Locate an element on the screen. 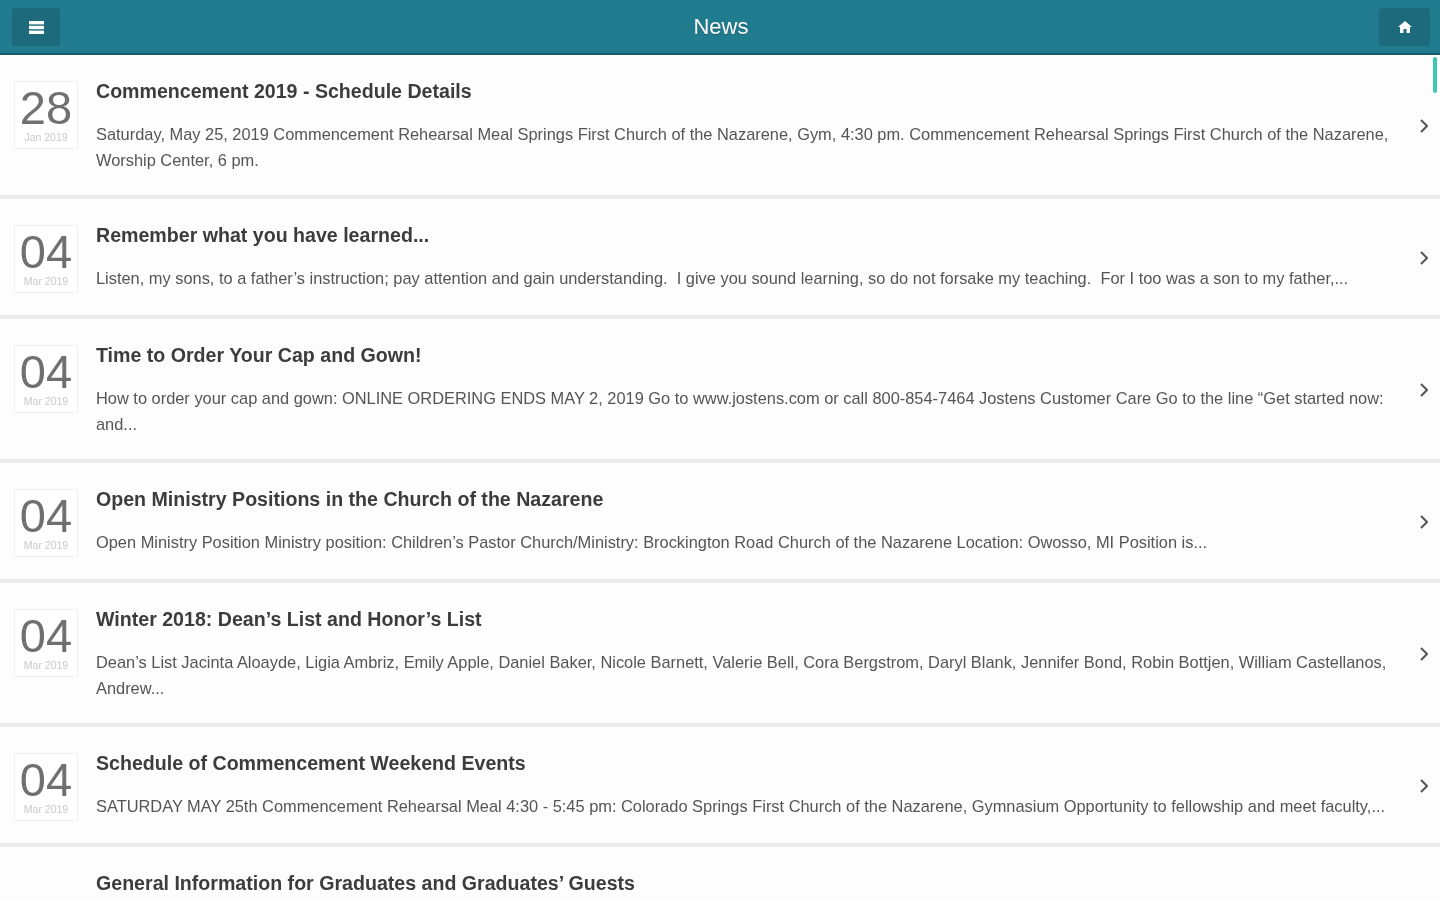 This screenshot has height=900, width=1440. scrollbar-thumb is located at coordinates (1435, 75).